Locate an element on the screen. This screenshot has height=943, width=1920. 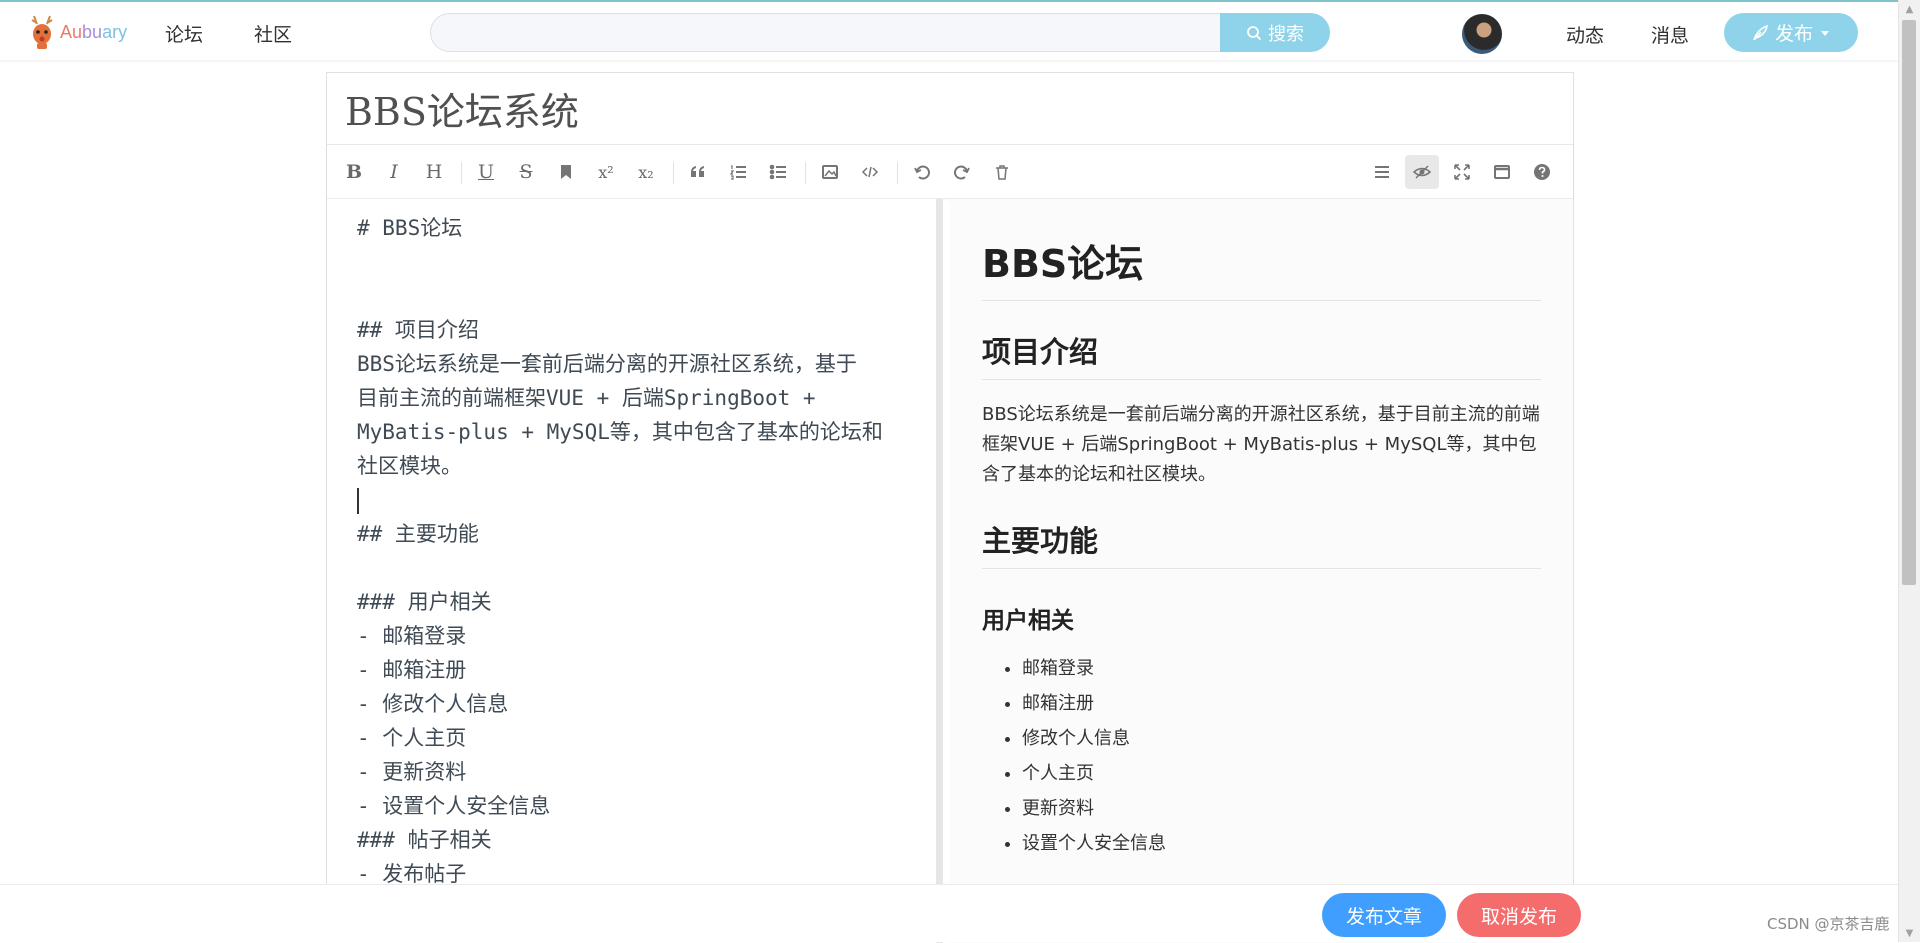
insert-image-button is located at coordinates (830, 172).